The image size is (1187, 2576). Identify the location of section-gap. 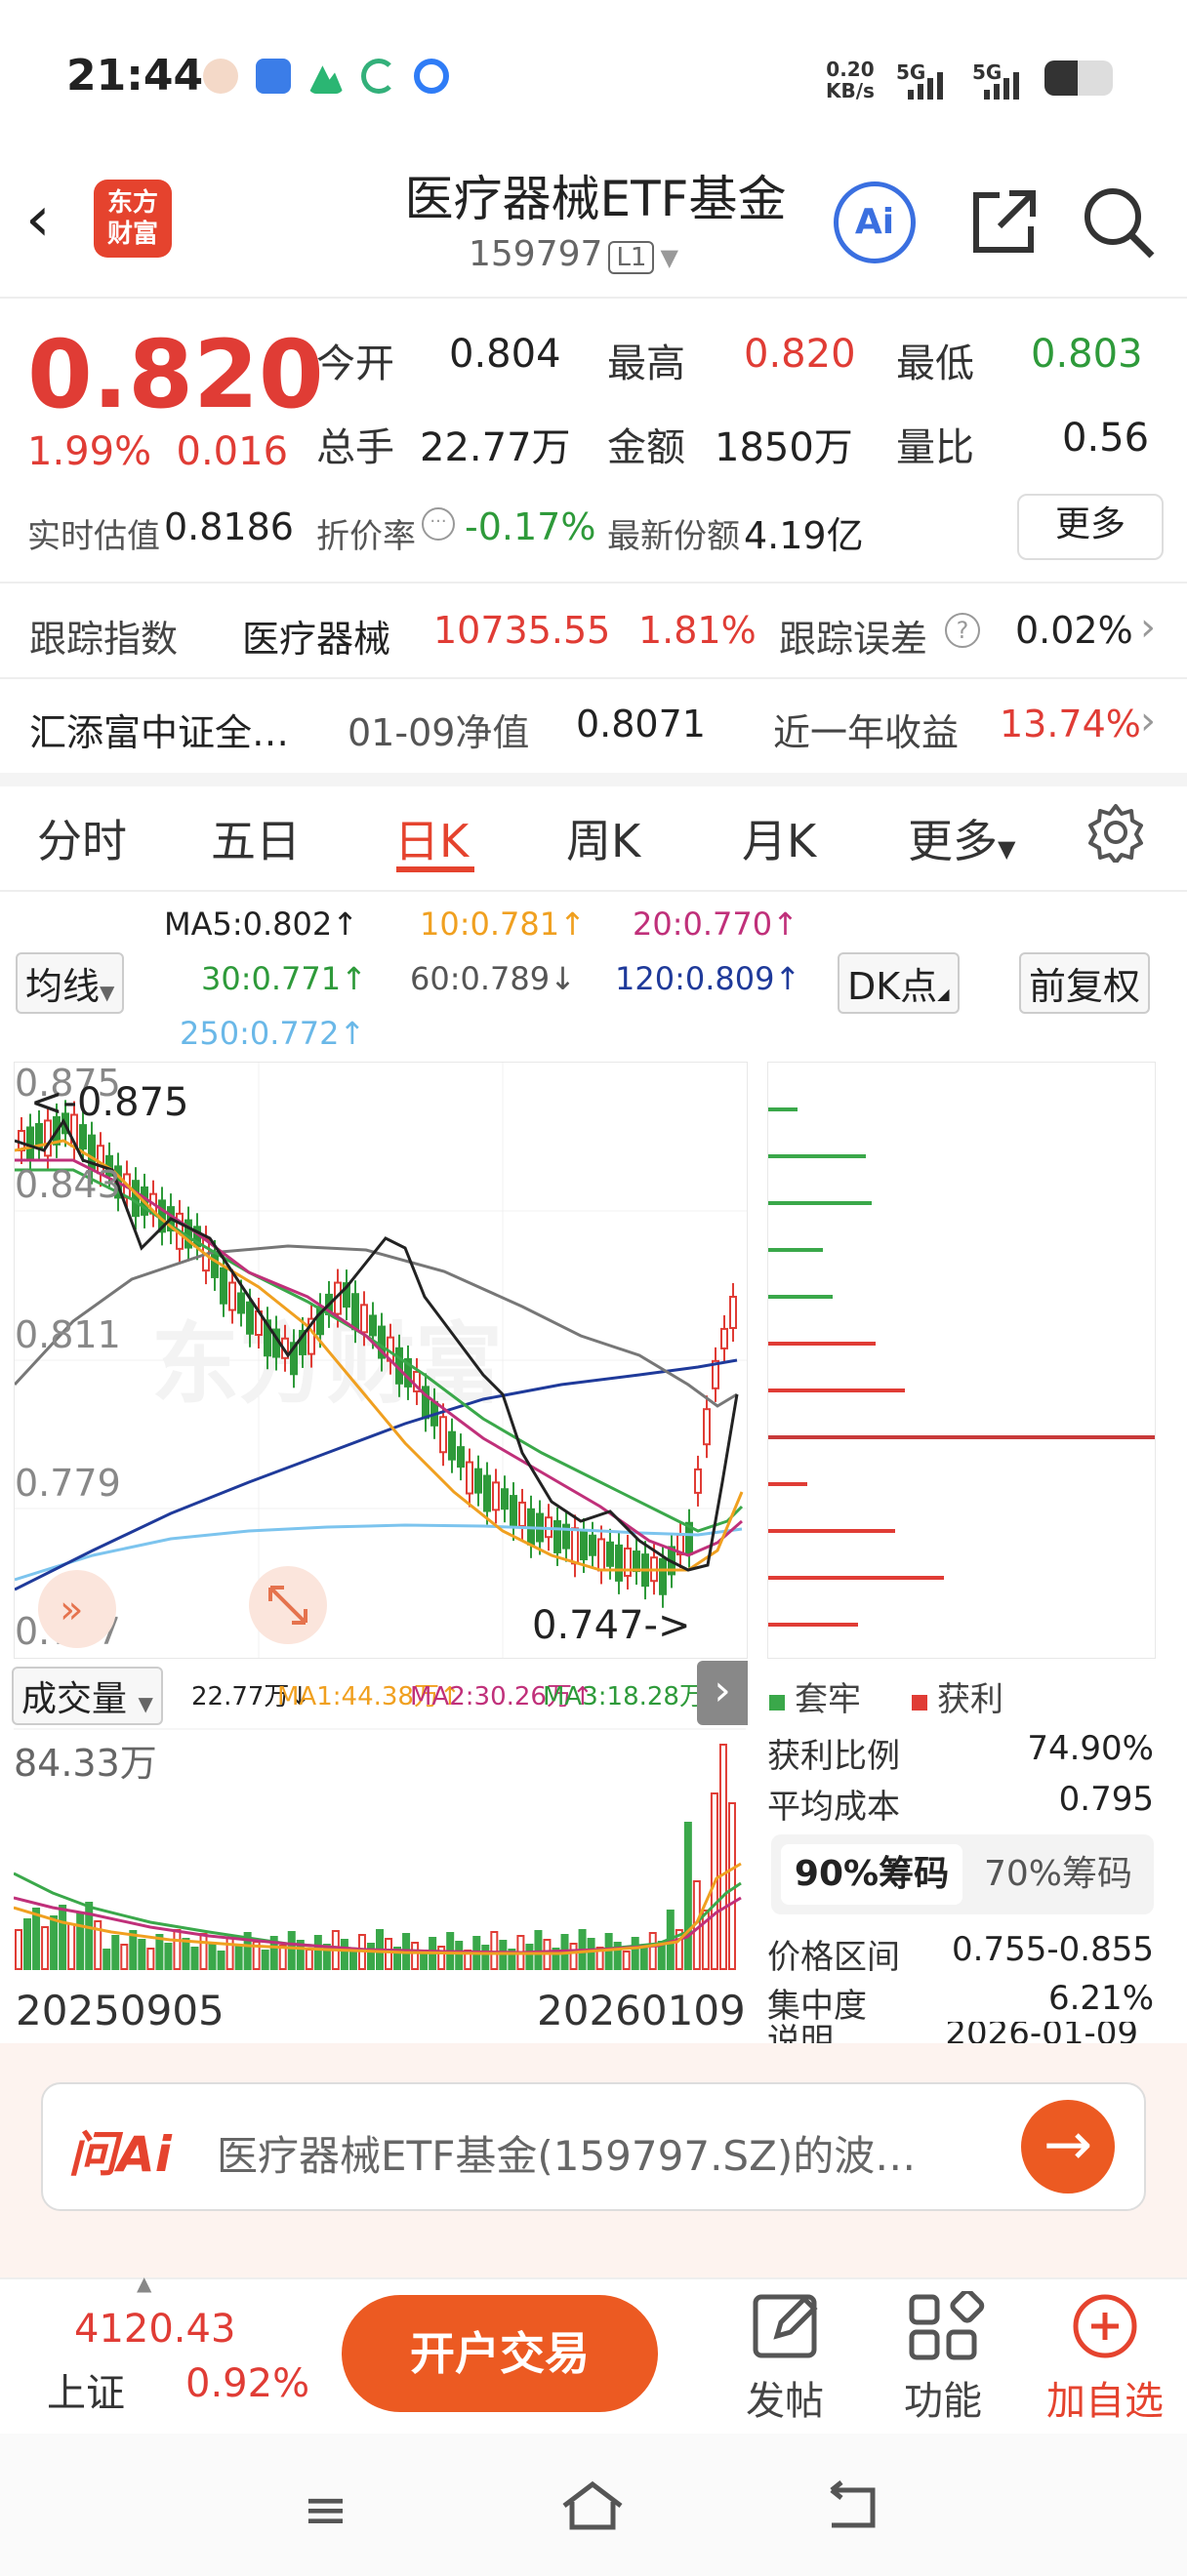
(593, 779).